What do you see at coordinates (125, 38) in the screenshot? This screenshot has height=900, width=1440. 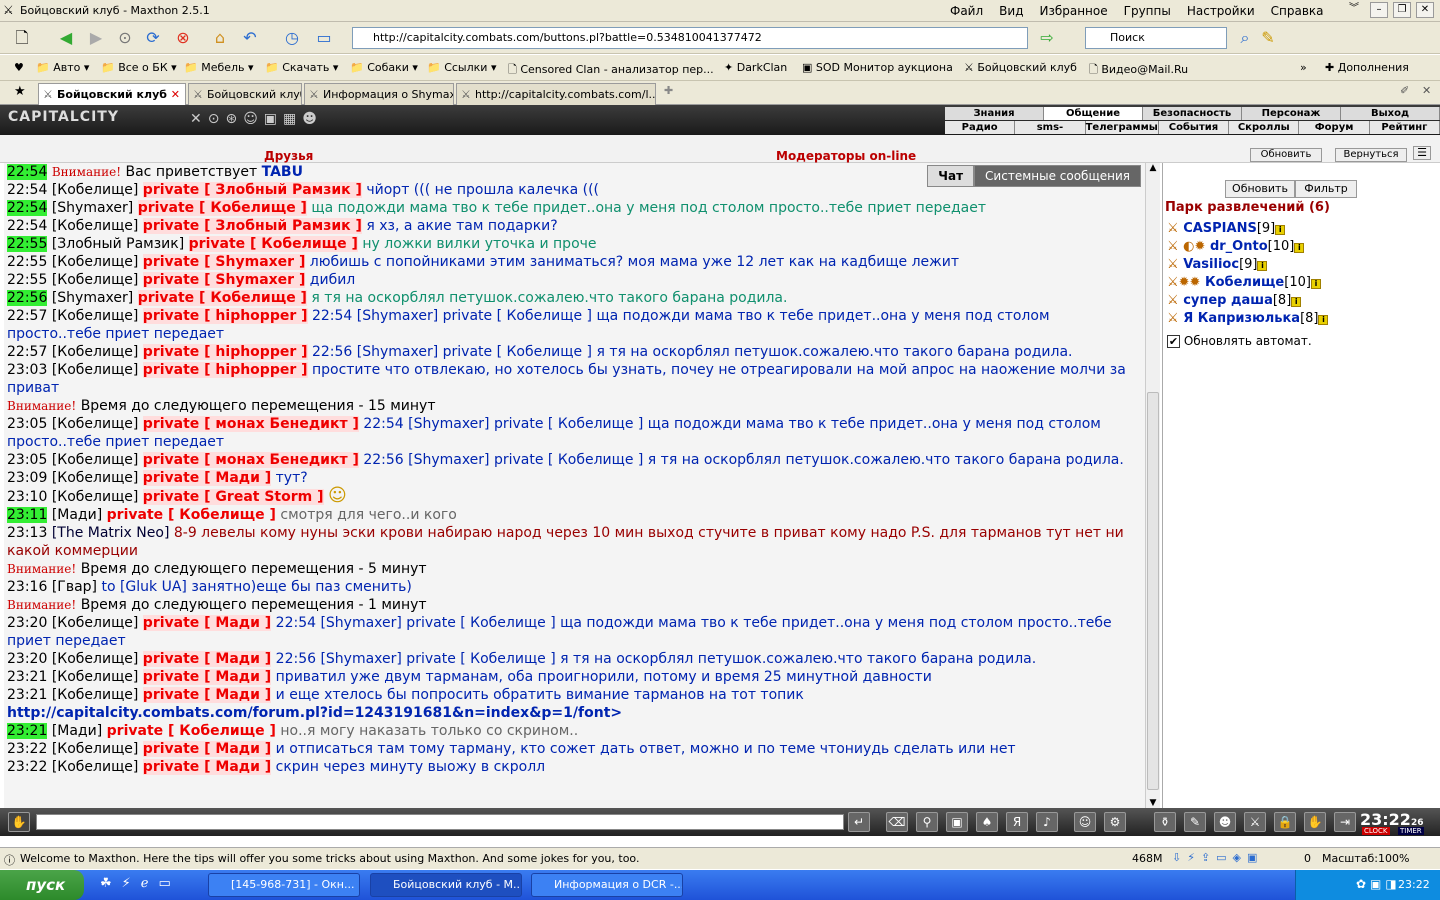 I see `history-dropdown-icon: ⊙` at bounding box center [125, 38].